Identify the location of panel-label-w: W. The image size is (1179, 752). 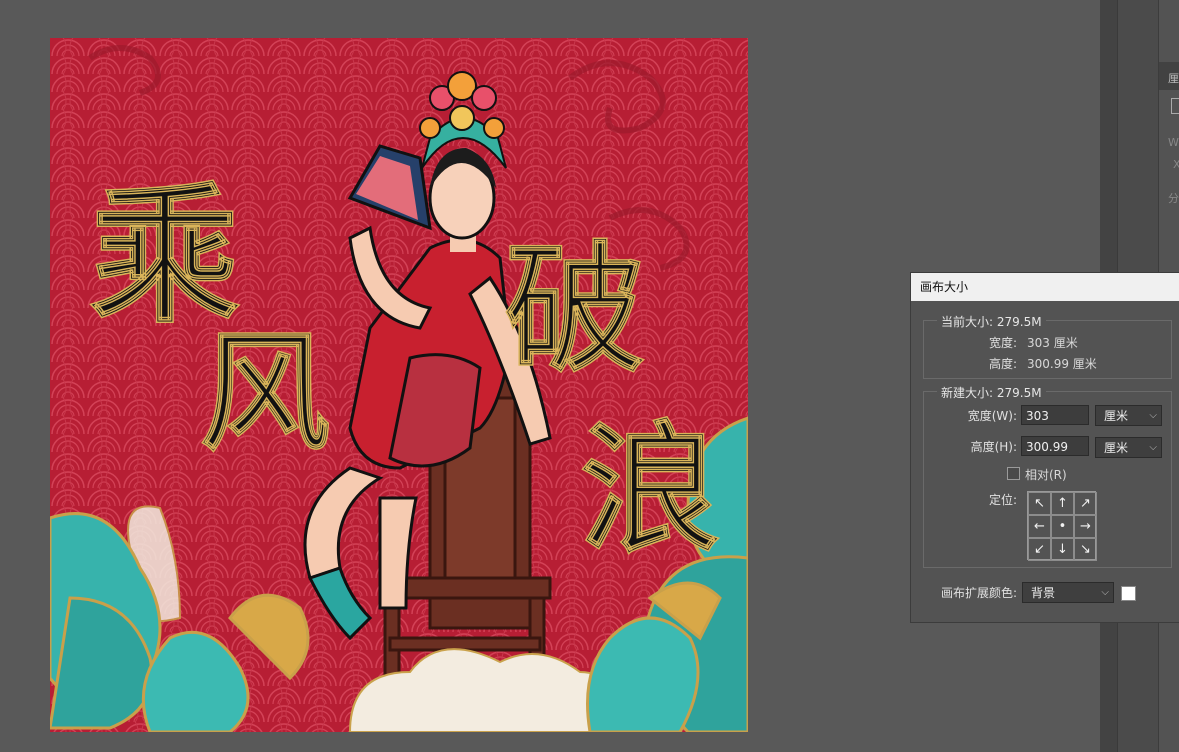
(1173, 142).